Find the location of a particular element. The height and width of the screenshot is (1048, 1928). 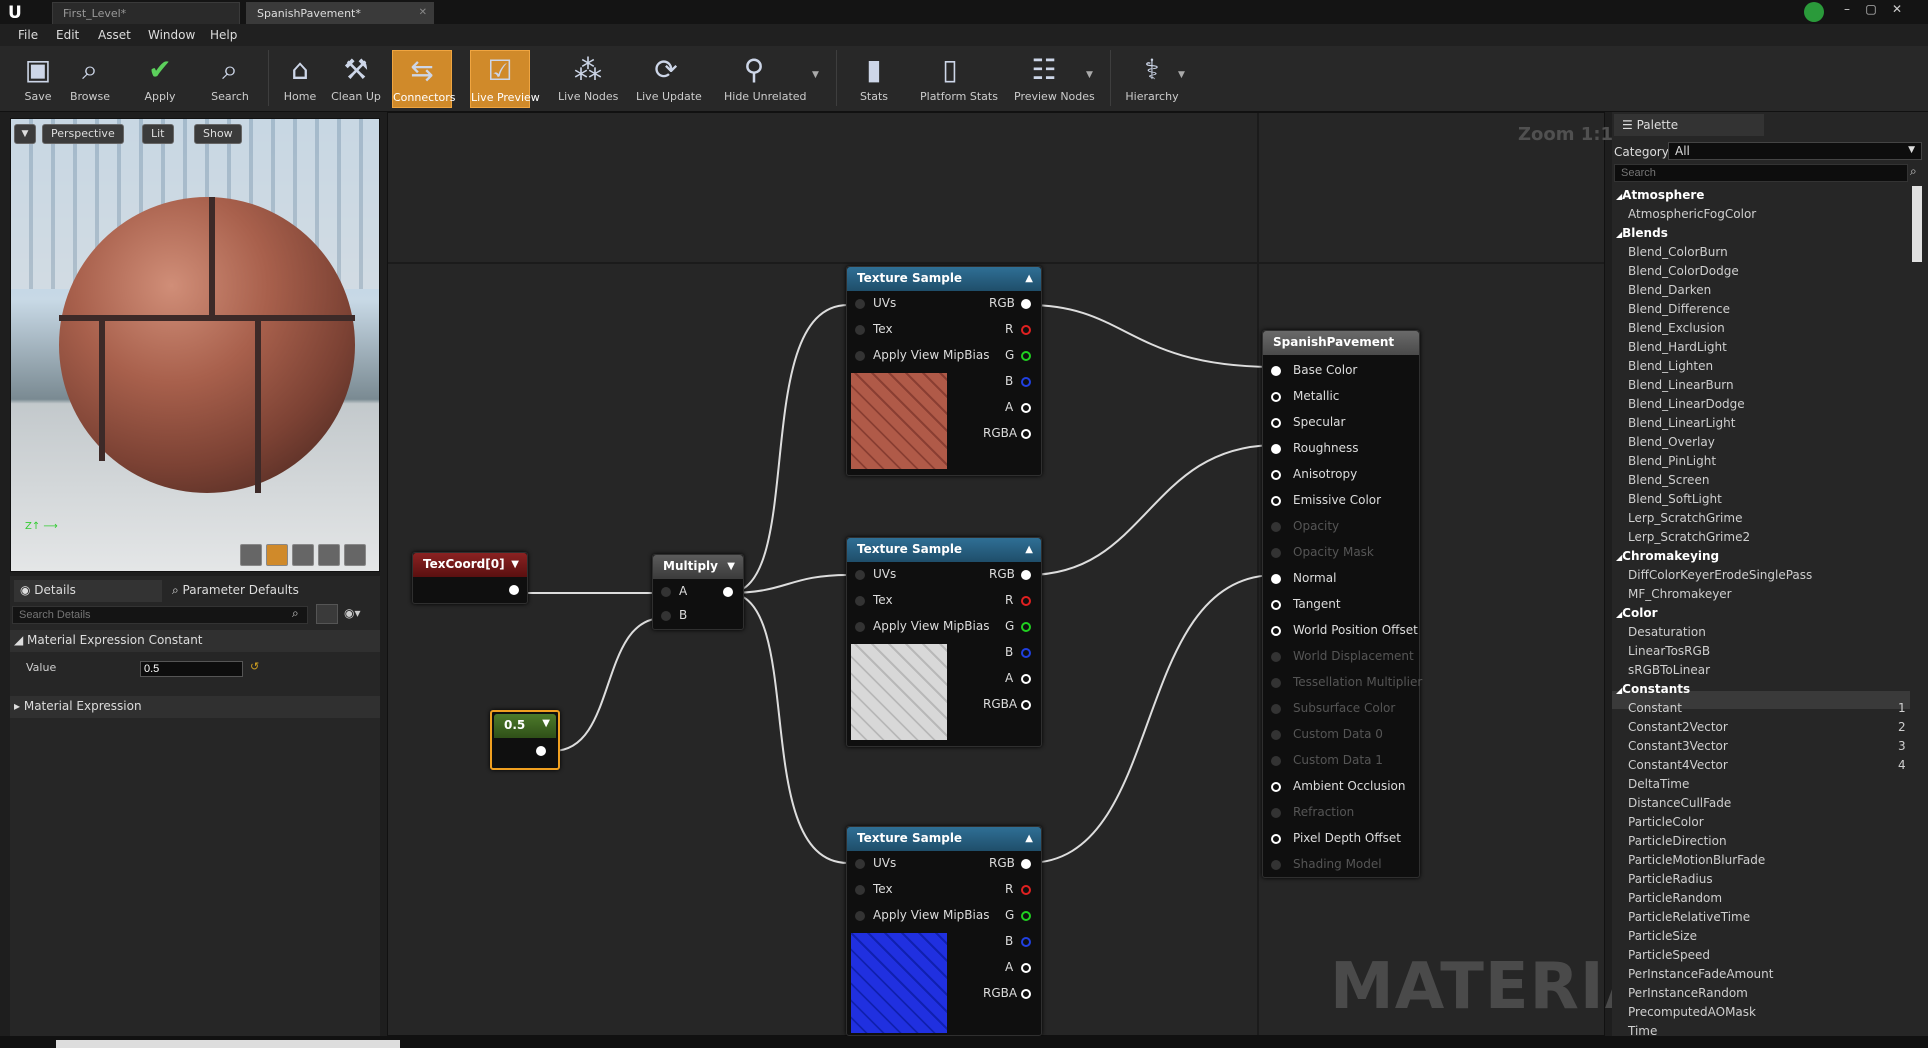

horizontal-scrollbar is located at coordinates (228, 1044).